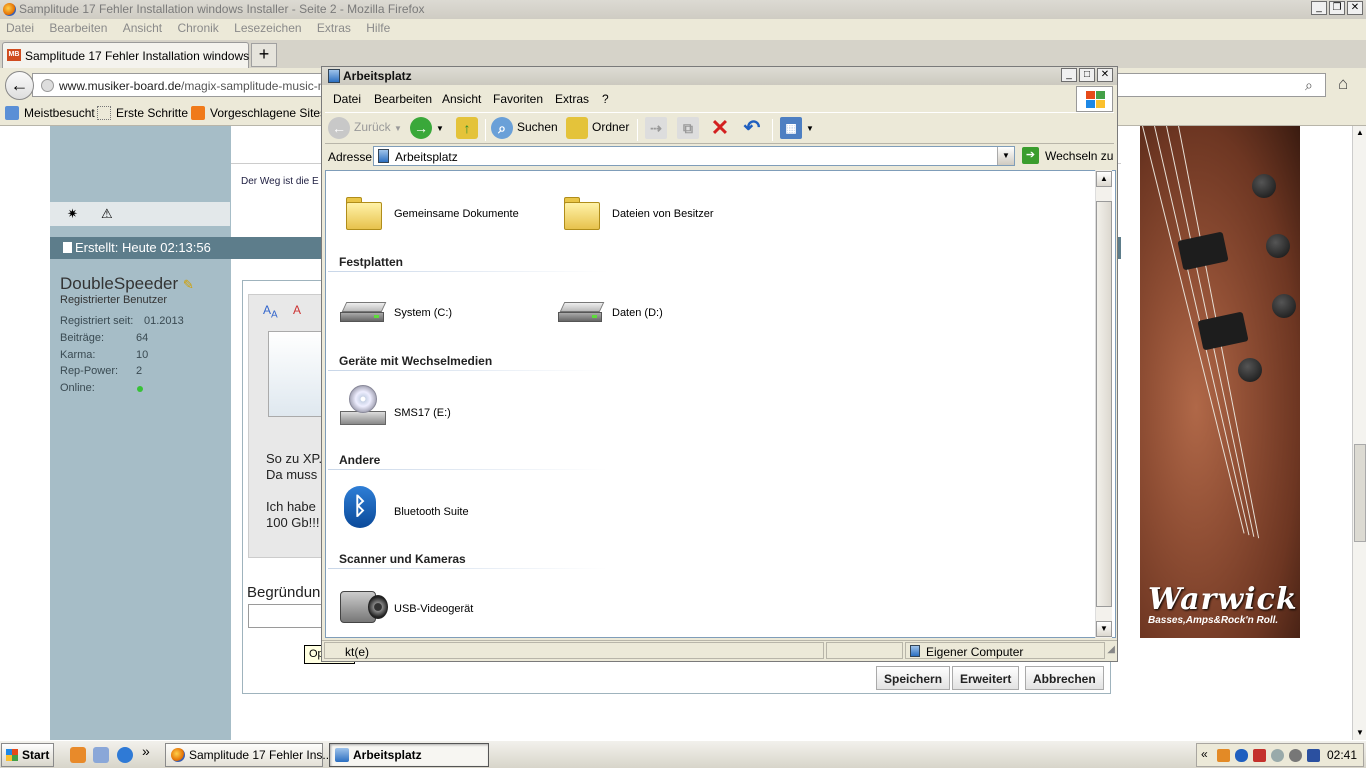 The width and height of the screenshot is (1366, 768). I want to click on quicklaunch-more-icon: », so click(150, 751).